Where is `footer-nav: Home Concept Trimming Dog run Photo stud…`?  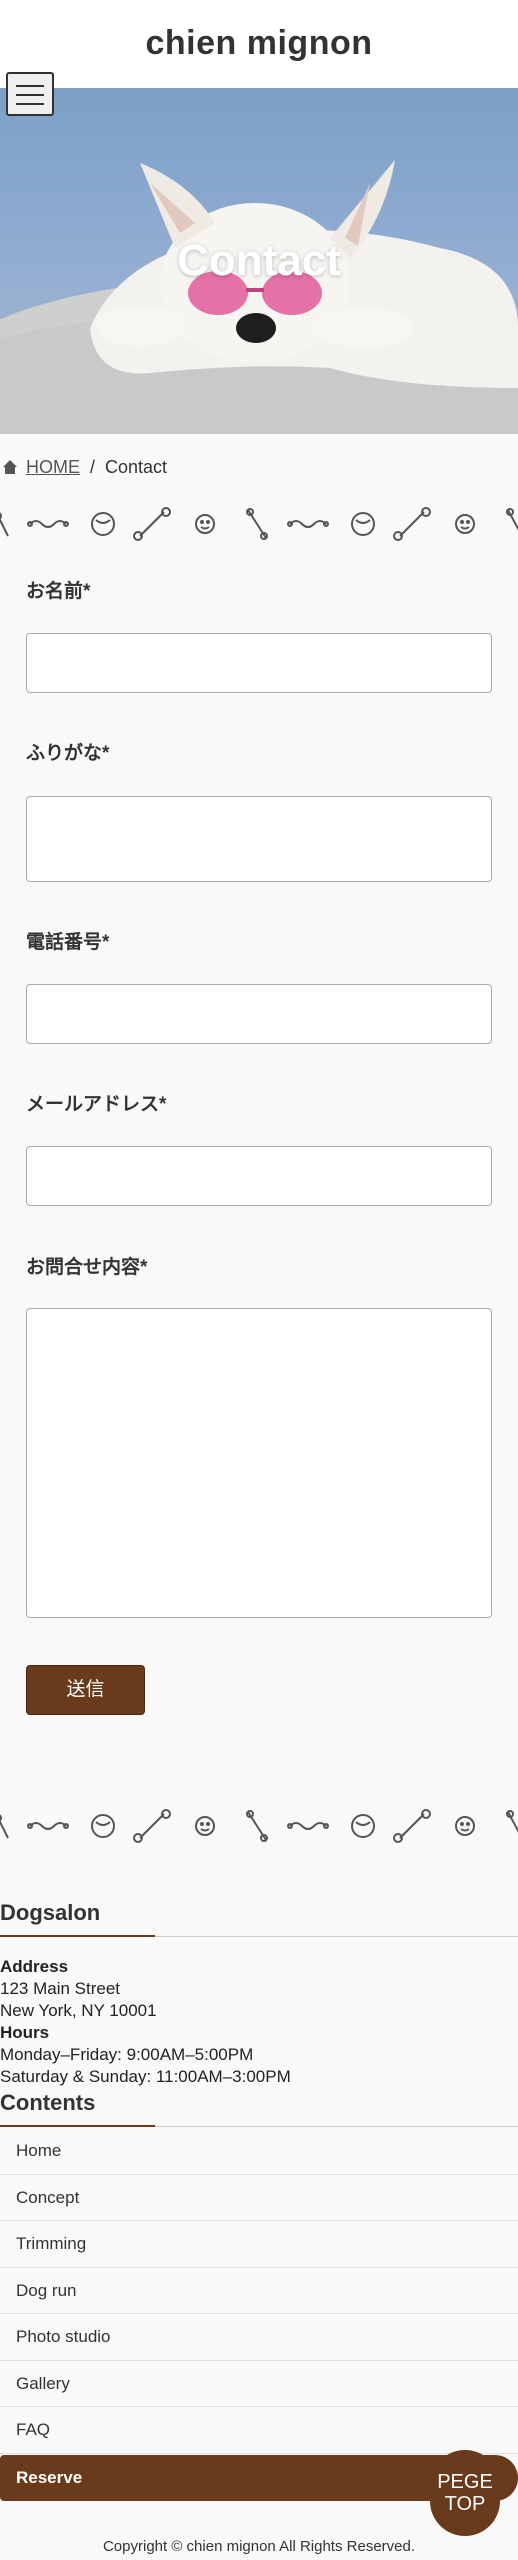 footer-nav: Home Concept Trimming Dog run Photo stud… is located at coordinates (259, 2291).